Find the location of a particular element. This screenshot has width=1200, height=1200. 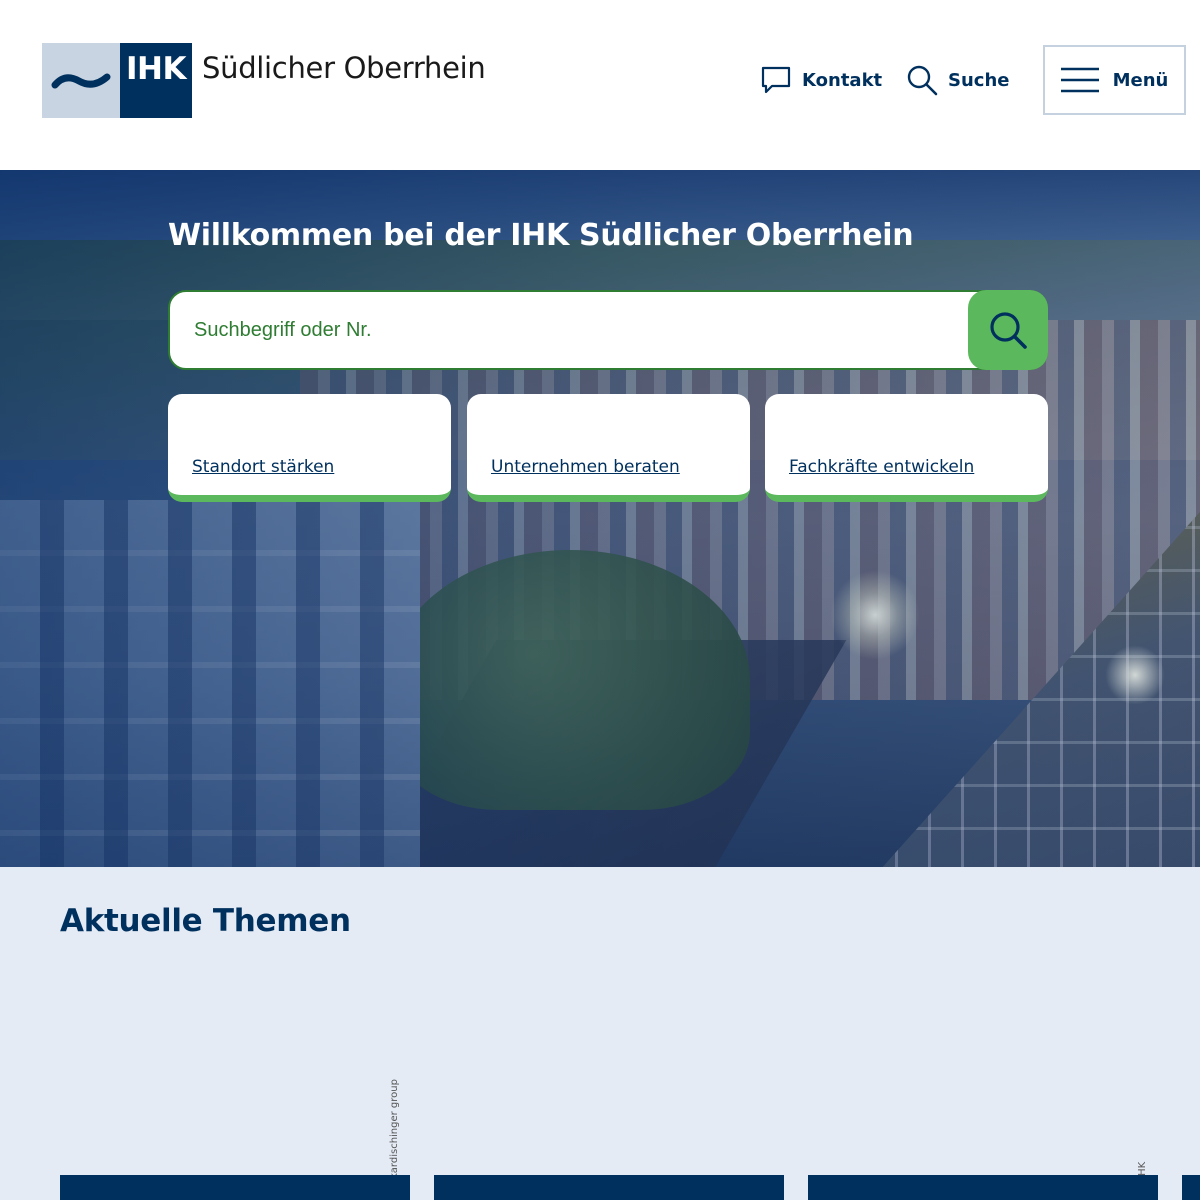

quick-link-unternehmen: Unternehmen beraten is located at coordinates (608, 448).